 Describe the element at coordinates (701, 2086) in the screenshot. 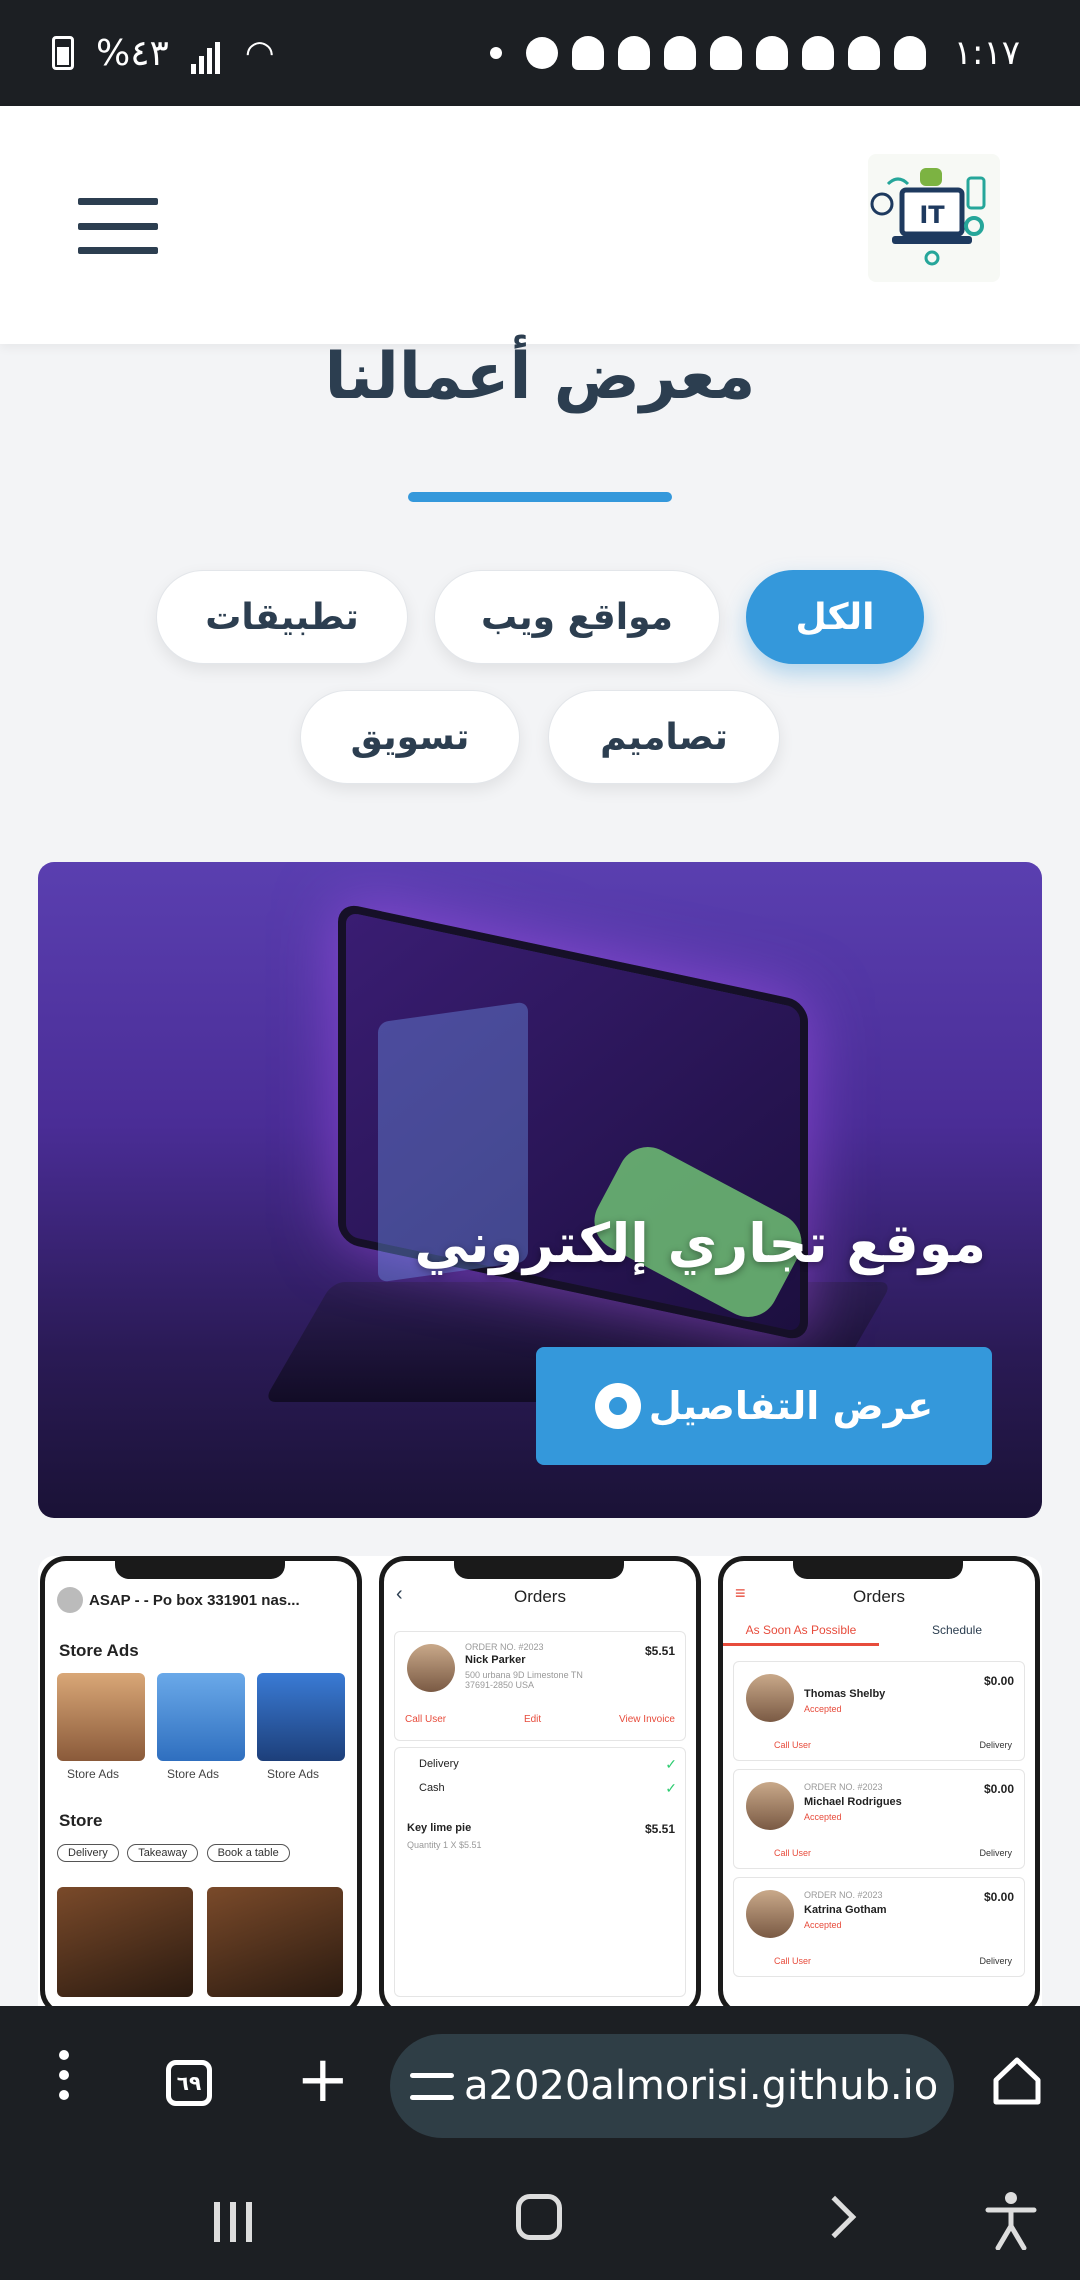

I see `url-text: a2020almorisi.github.io` at that location.